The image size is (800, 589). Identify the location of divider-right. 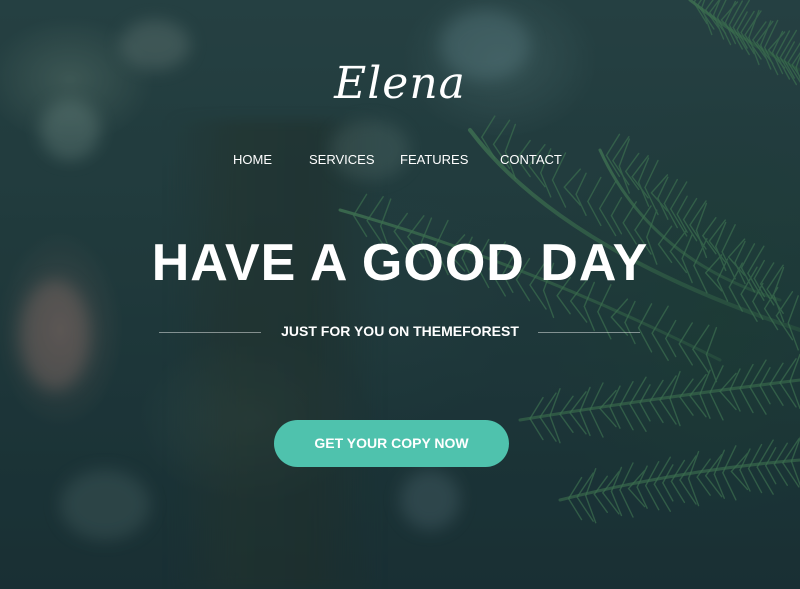
(589, 332).